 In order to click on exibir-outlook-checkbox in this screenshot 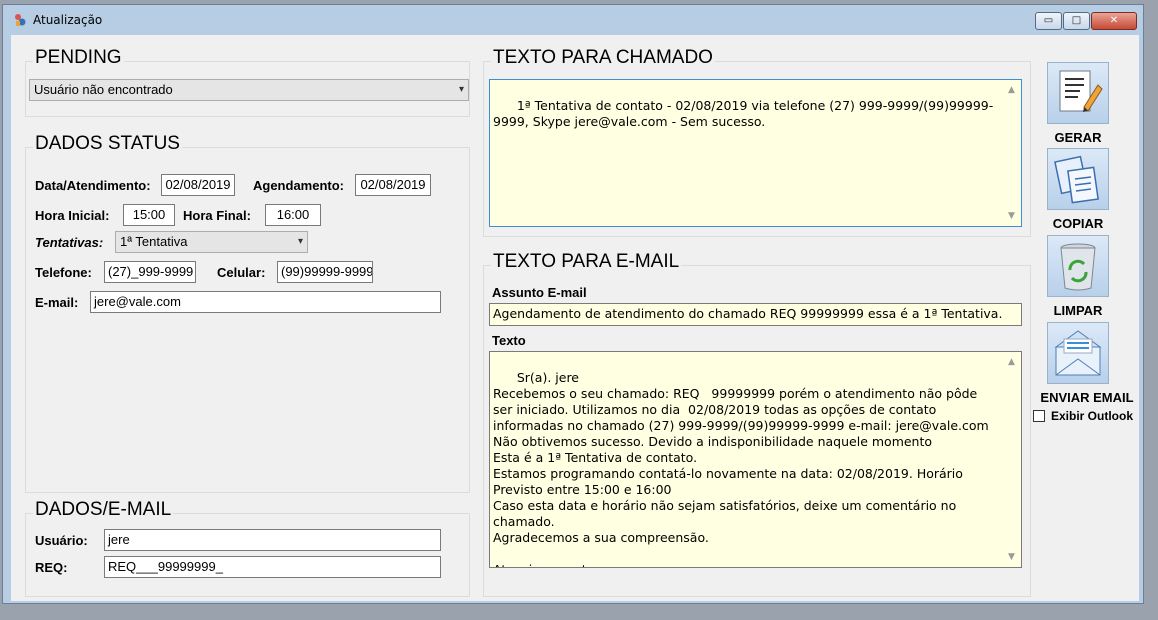, I will do `click(1039, 416)`.